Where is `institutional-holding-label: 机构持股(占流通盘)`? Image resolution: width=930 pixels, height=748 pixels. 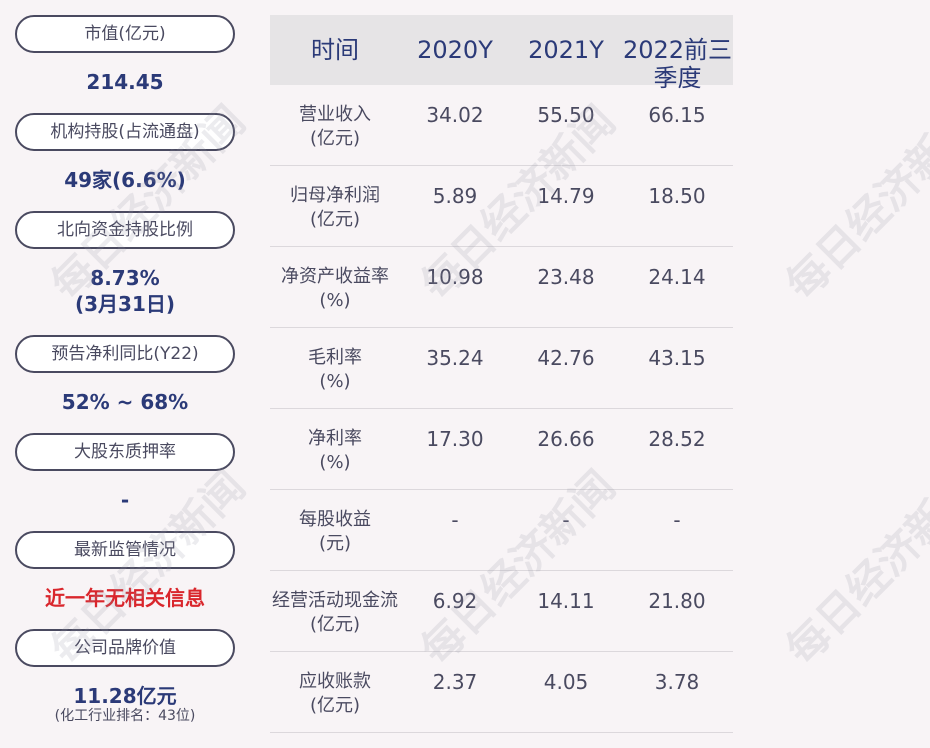
institutional-holding-label: 机构持股(占流通盘) is located at coordinates (125, 132).